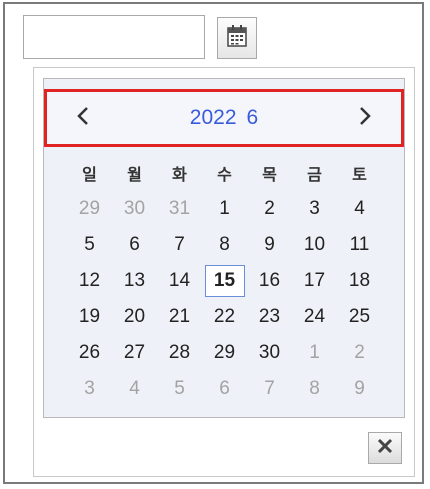  Describe the element at coordinates (179, 174) in the screenshot. I see `weekday-header: 화` at that location.